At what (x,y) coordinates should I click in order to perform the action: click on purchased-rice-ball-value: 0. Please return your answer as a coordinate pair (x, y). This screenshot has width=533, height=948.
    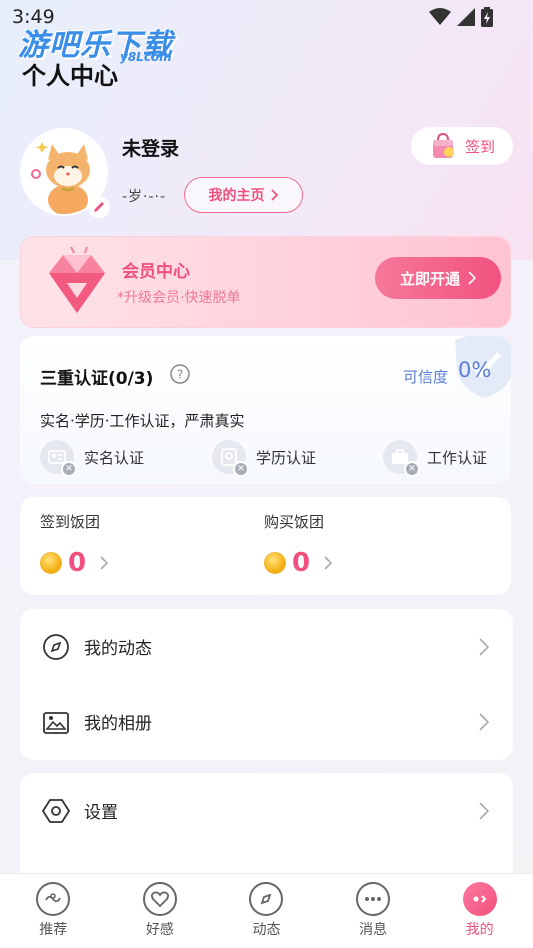
    Looking at the image, I should click on (301, 563).